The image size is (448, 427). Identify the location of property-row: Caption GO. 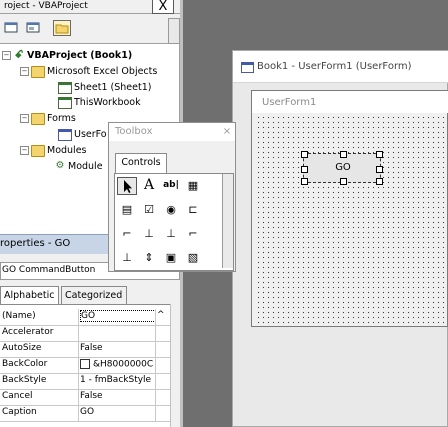
(85, 413).